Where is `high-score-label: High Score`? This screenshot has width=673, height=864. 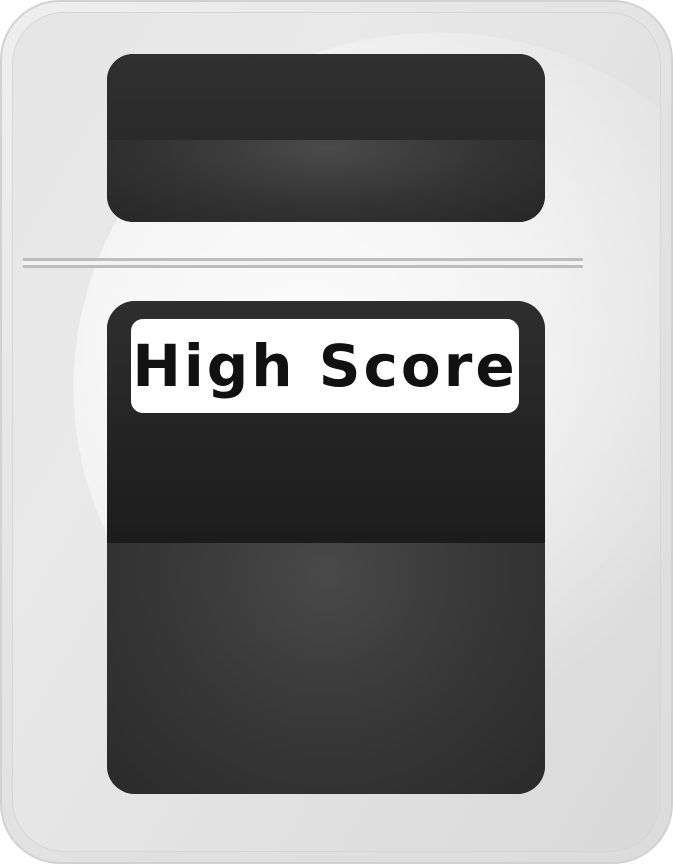 high-score-label: High Score is located at coordinates (325, 366).